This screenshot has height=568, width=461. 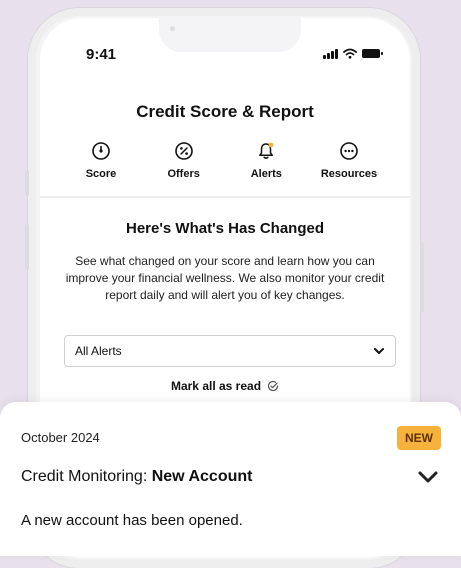 I want to click on tab-label: Score, so click(x=101, y=174).